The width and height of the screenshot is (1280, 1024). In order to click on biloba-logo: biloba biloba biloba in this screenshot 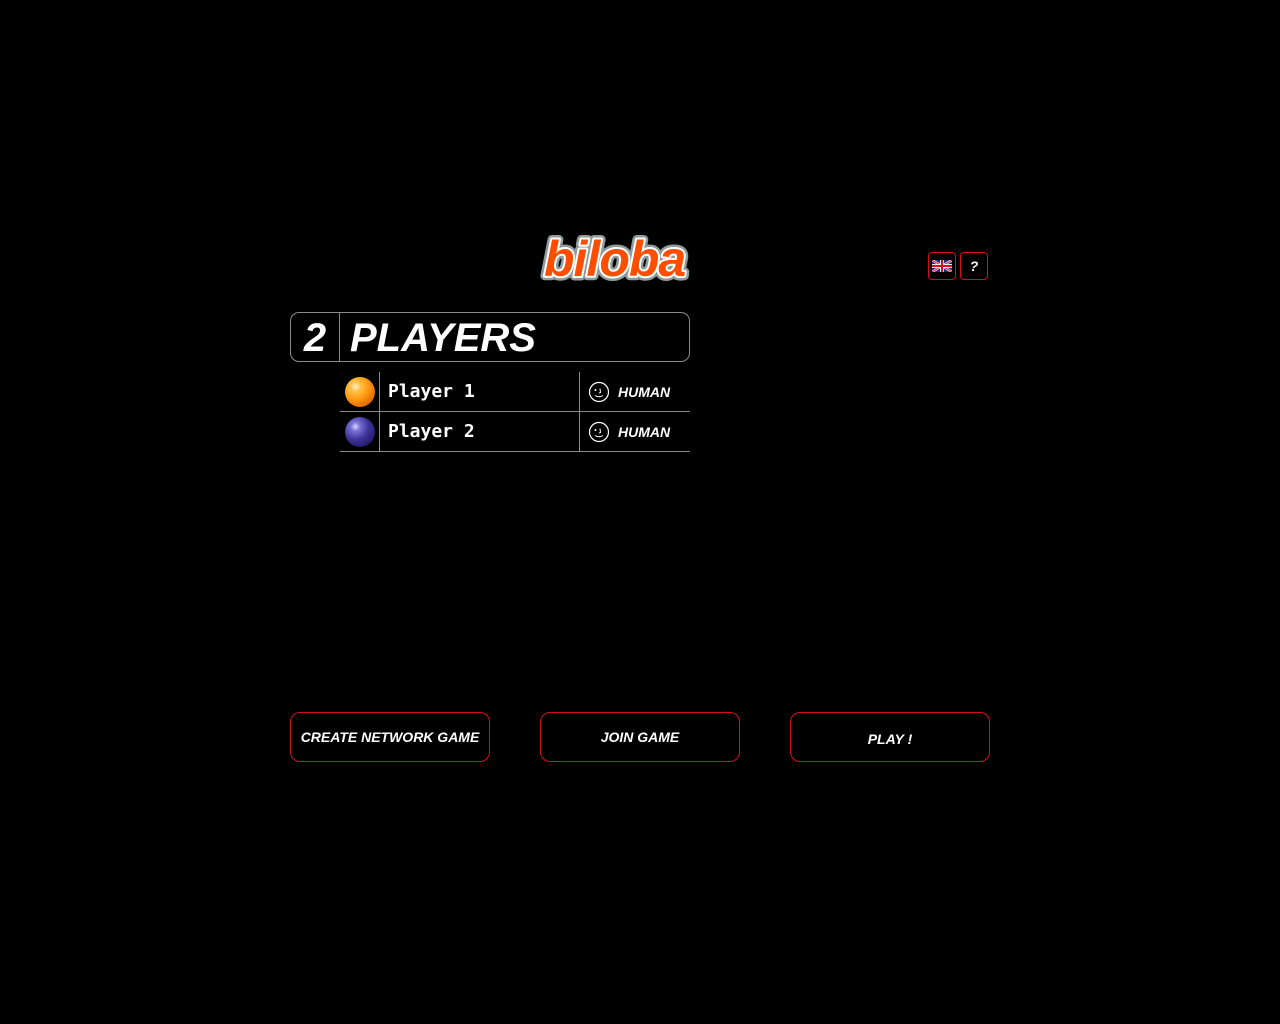, I will do `click(641, 258)`.